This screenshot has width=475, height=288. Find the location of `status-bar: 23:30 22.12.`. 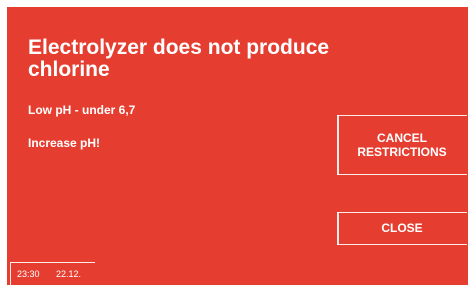

status-bar: 23:30 22.12. is located at coordinates (52, 273).